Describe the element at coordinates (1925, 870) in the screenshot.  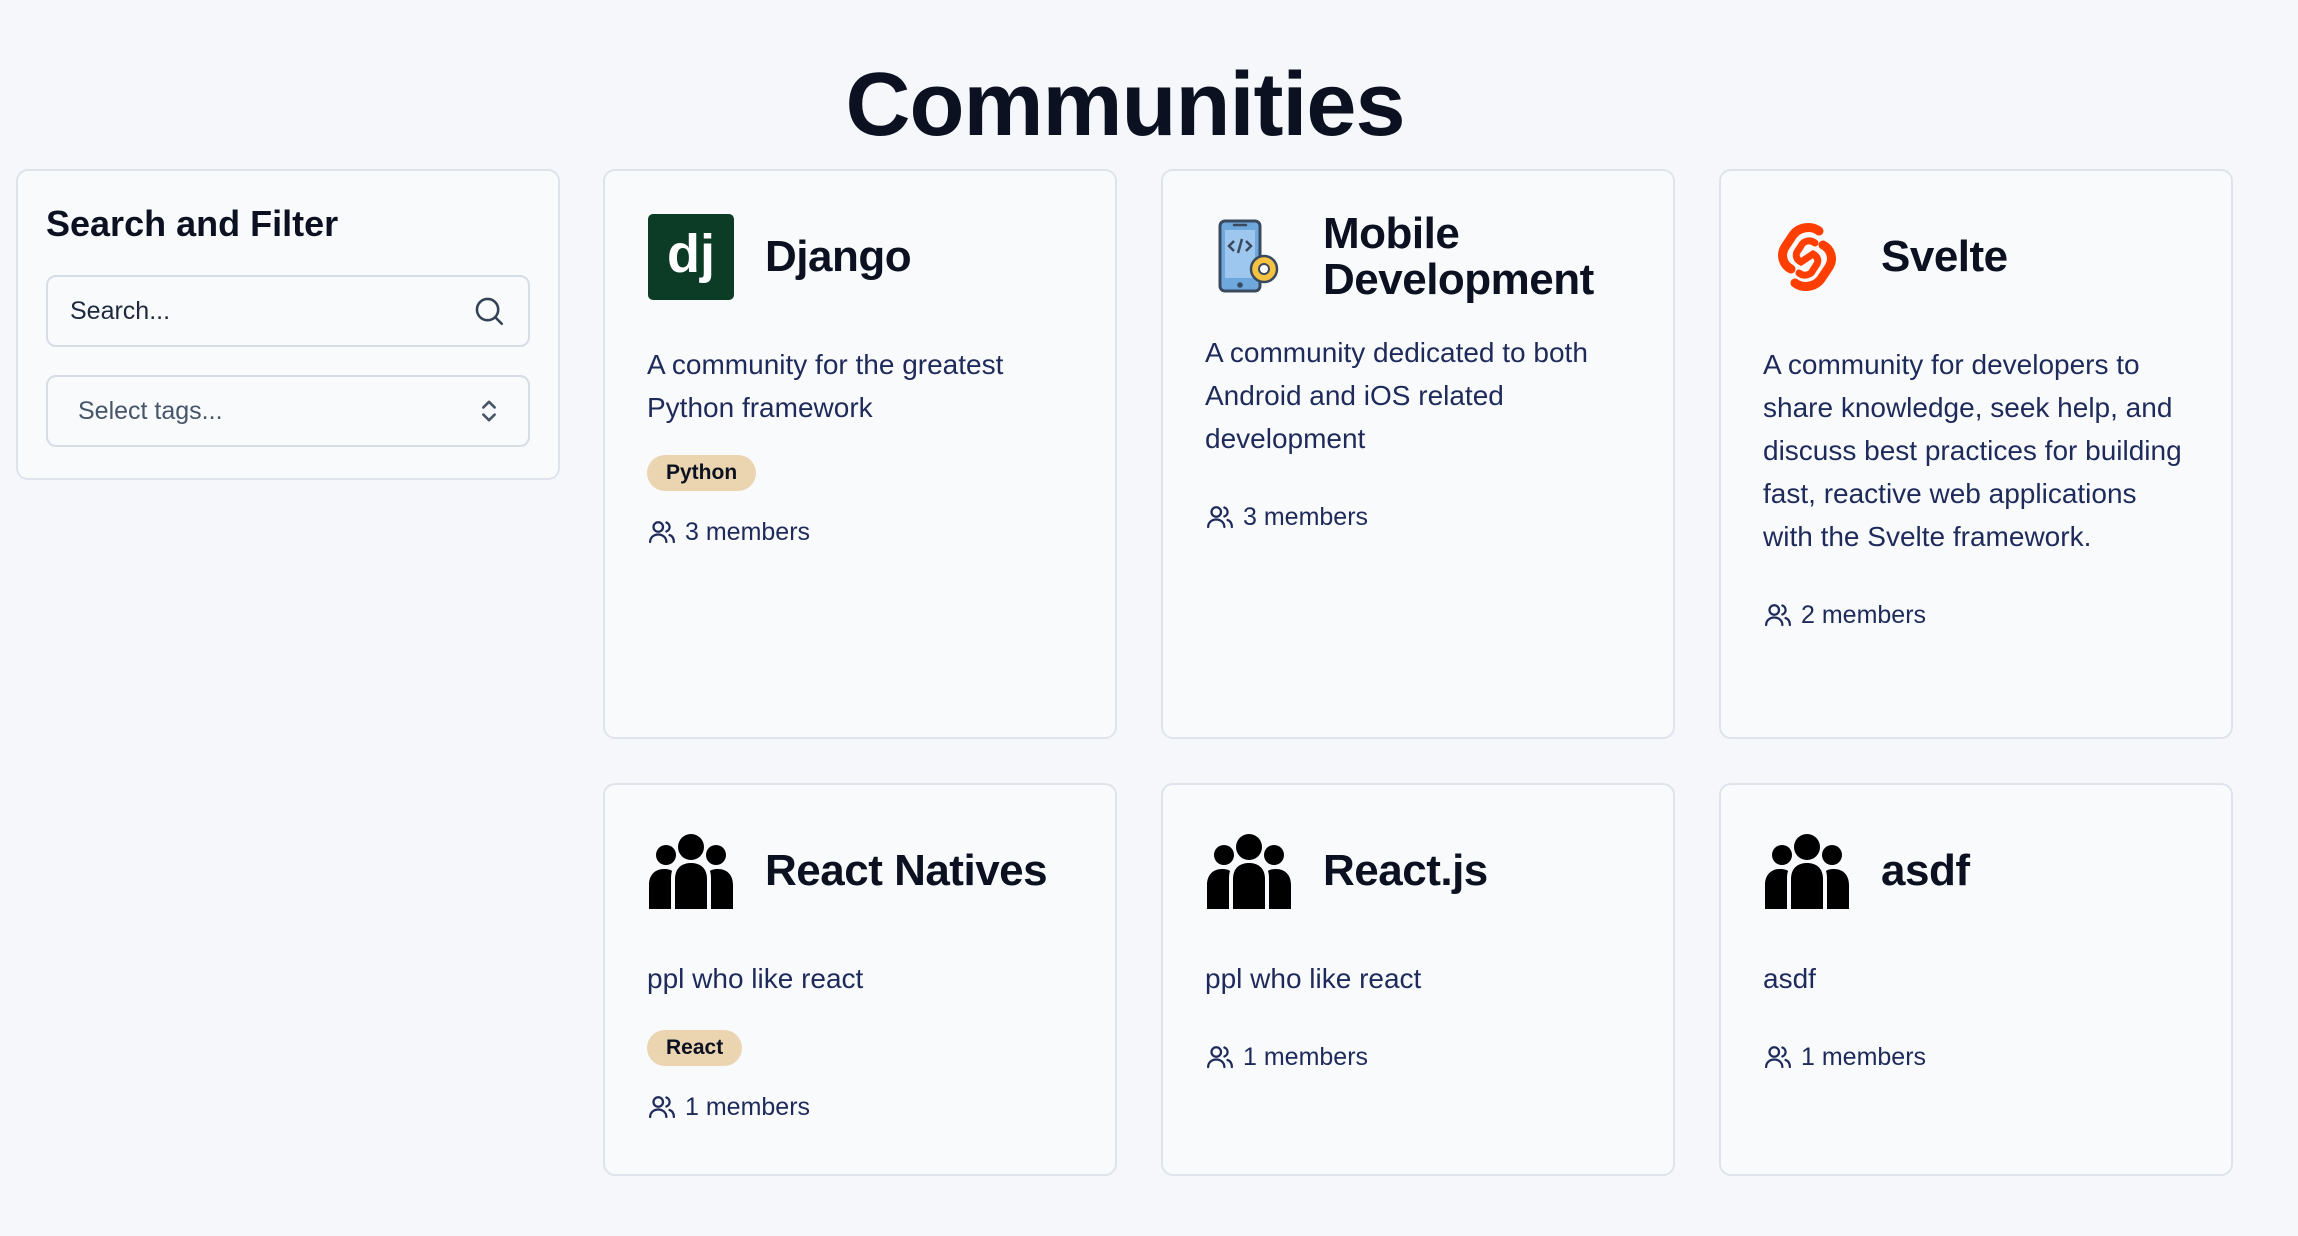
I see `community-name: asdf` at that location.